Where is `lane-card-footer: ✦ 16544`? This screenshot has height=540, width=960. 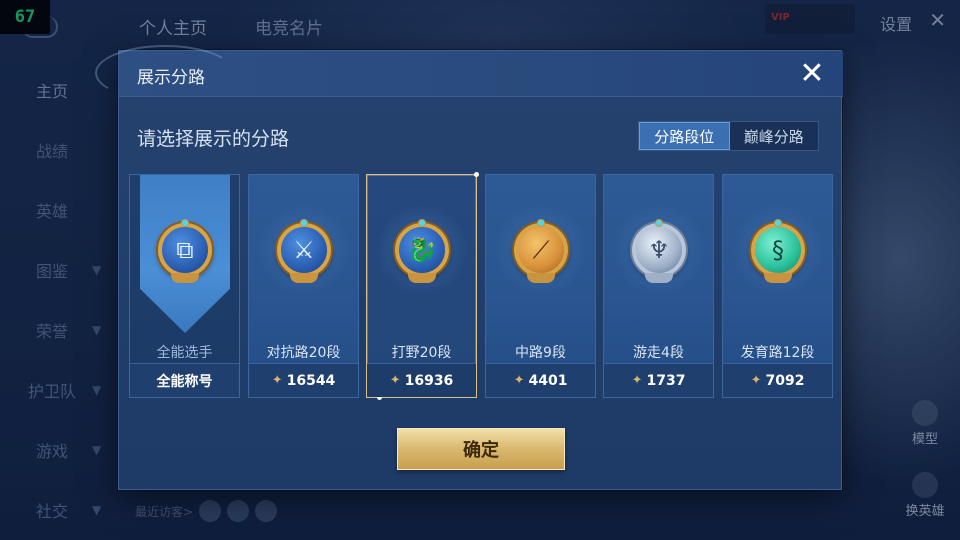
lane-card-footer: ✦ 16544 is located at coordinates (303, 380).